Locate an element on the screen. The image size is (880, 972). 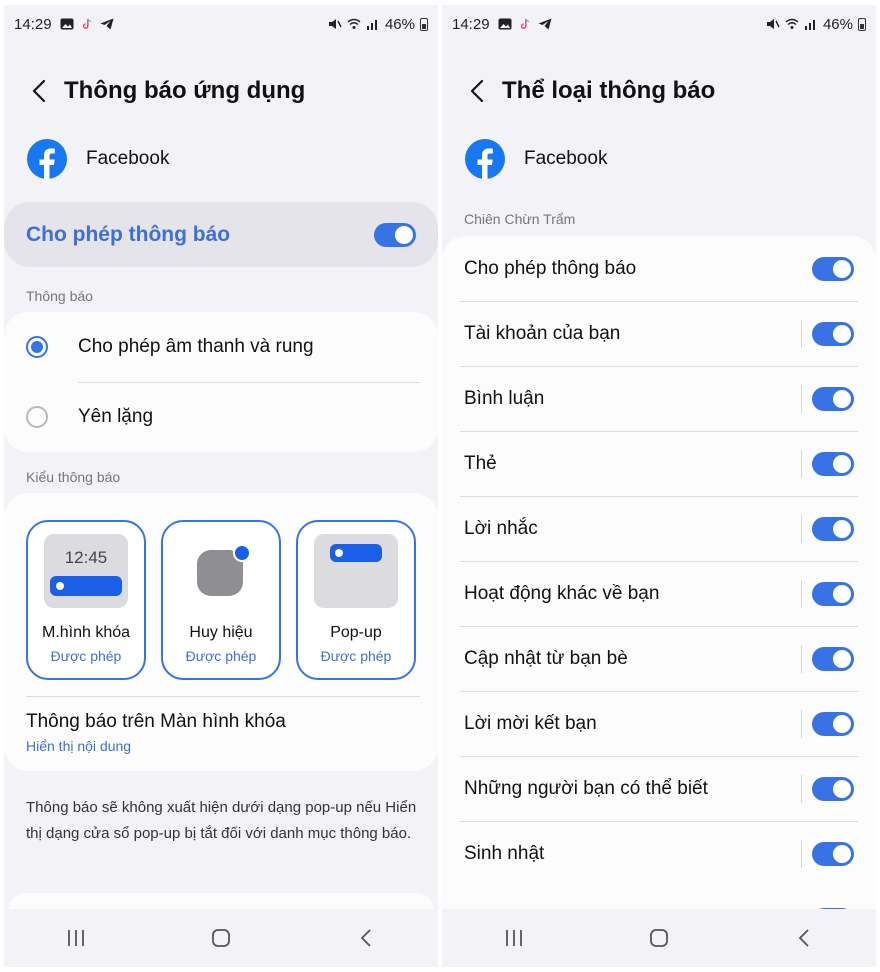
category-row: Lời nhắc is located at coordinates (659, 528).